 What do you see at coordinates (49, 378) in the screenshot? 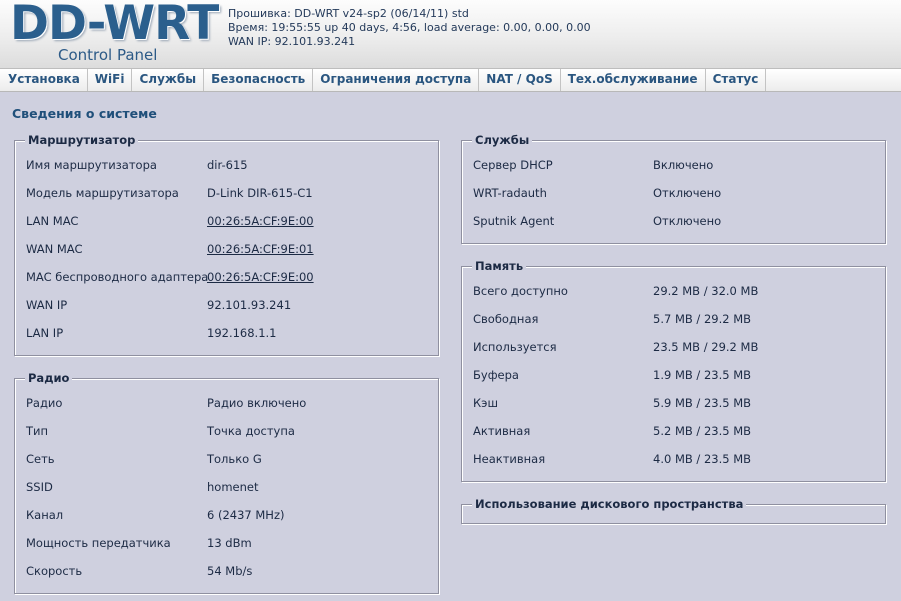
I see `radio-legend: Радио` at bounding box center [49, 378].